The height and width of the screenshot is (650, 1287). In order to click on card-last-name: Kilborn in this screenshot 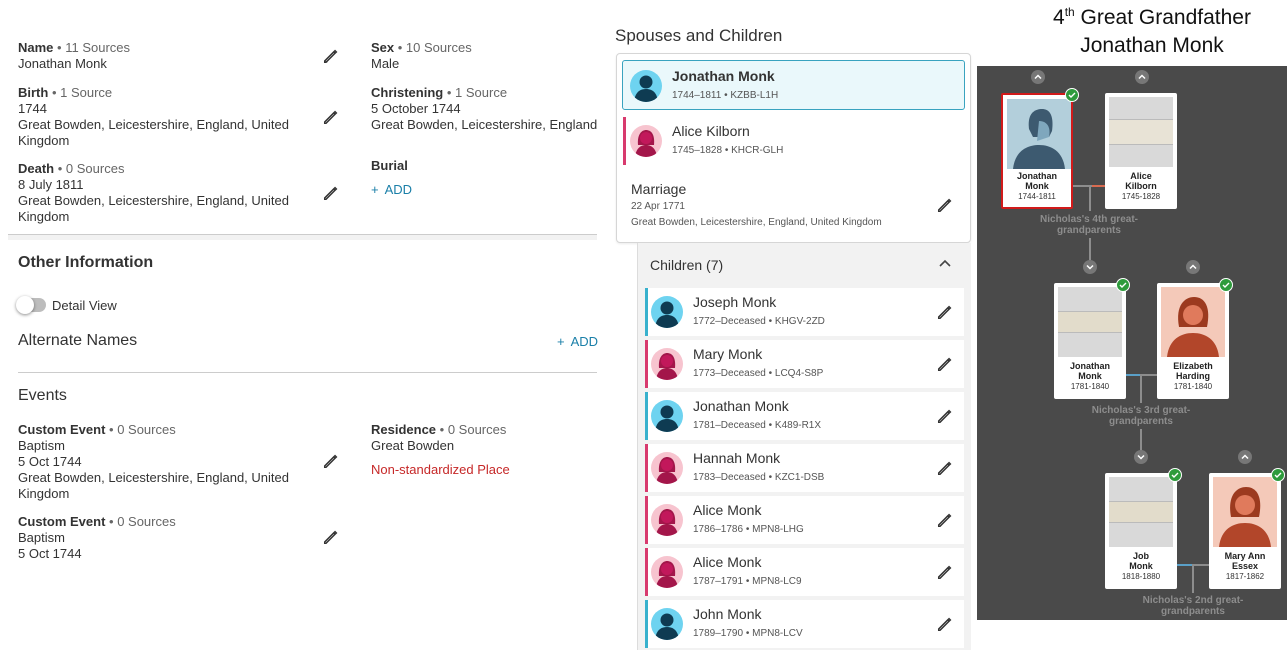, I will do `click(1141, 186)`.